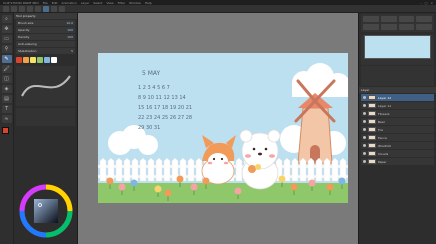  What do you see at coordinates (45, 3) in the screenshot?
I see `menu-file: File` at bounding box center [45, 3].